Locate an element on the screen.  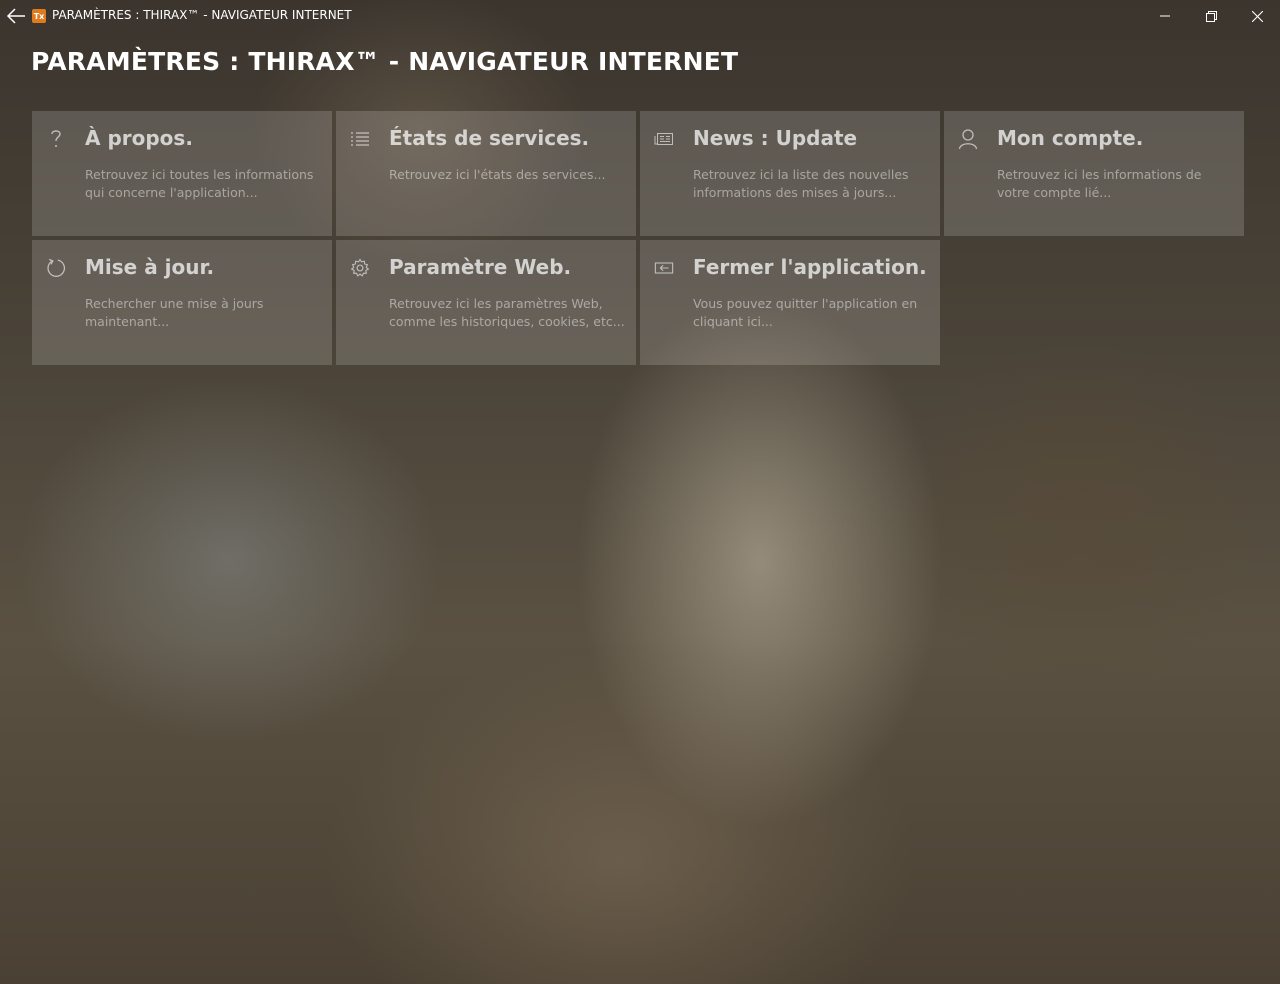
question-mark-icon is located at coordinates (56, 139).